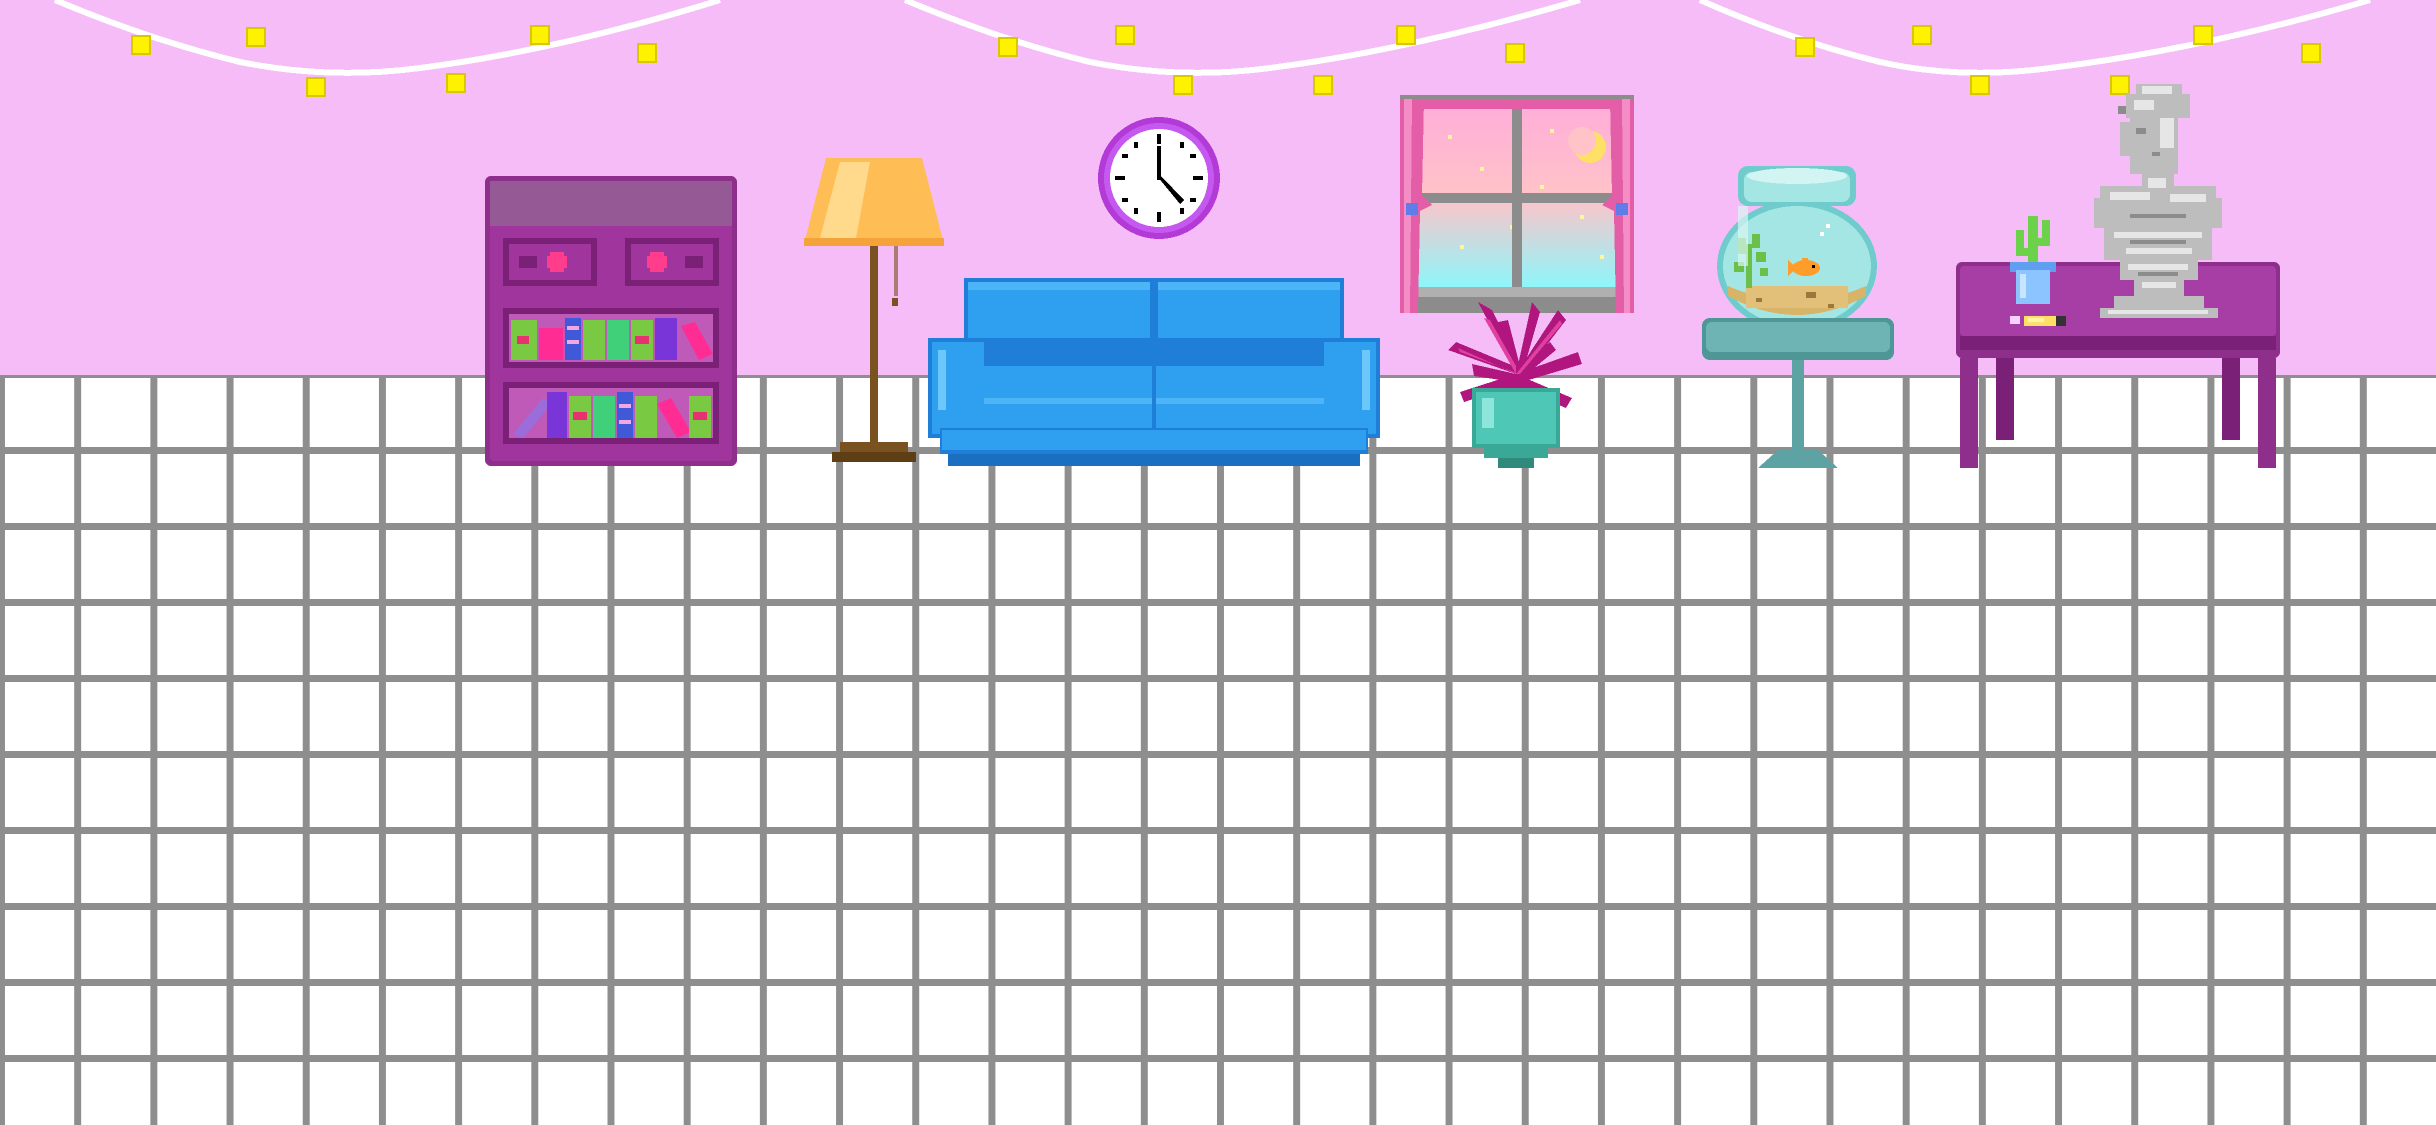 The height and width of the screenshot is (1125, 2436). Describe the element at coordinates (1516, 386) in the screenshot. I see `plant-icon` at that location.